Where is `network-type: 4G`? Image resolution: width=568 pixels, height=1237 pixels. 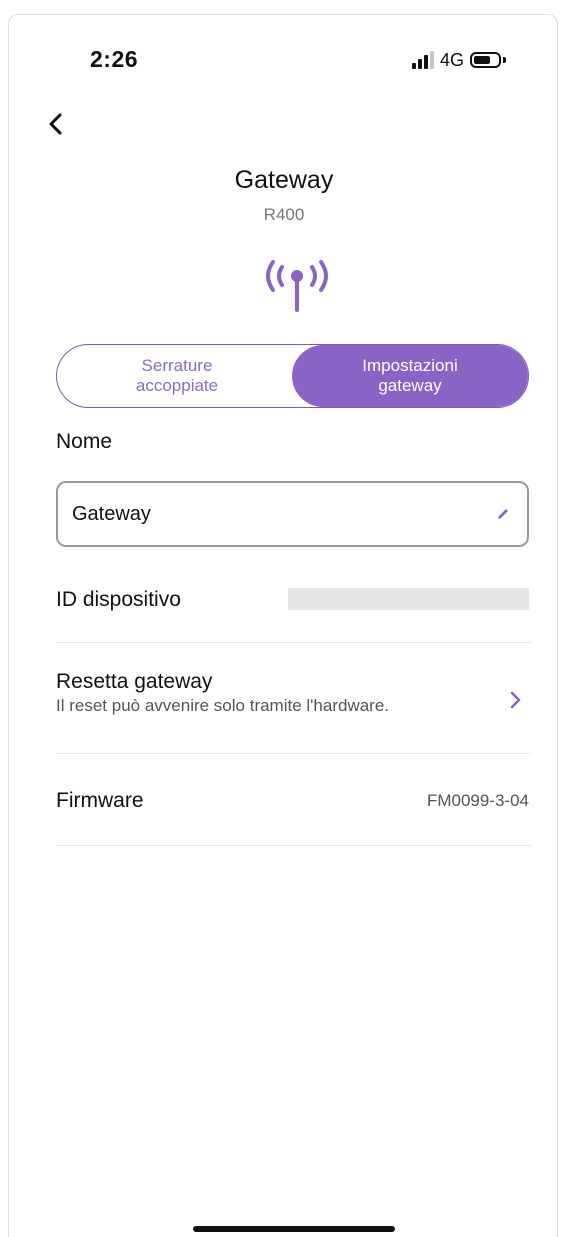 network-type: 4G is located at coordinates (452, 59).